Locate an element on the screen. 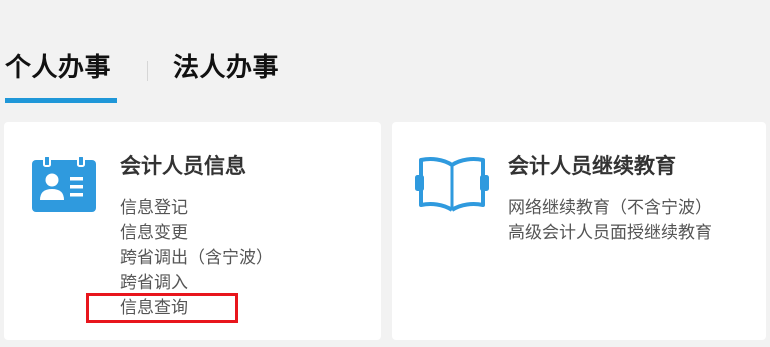 The height and width of the screenshot is (347, 770). link-list: 网络继续教育（不含宁波） 高级会计人员面授继续教育 is located at coordinates (610, 221).